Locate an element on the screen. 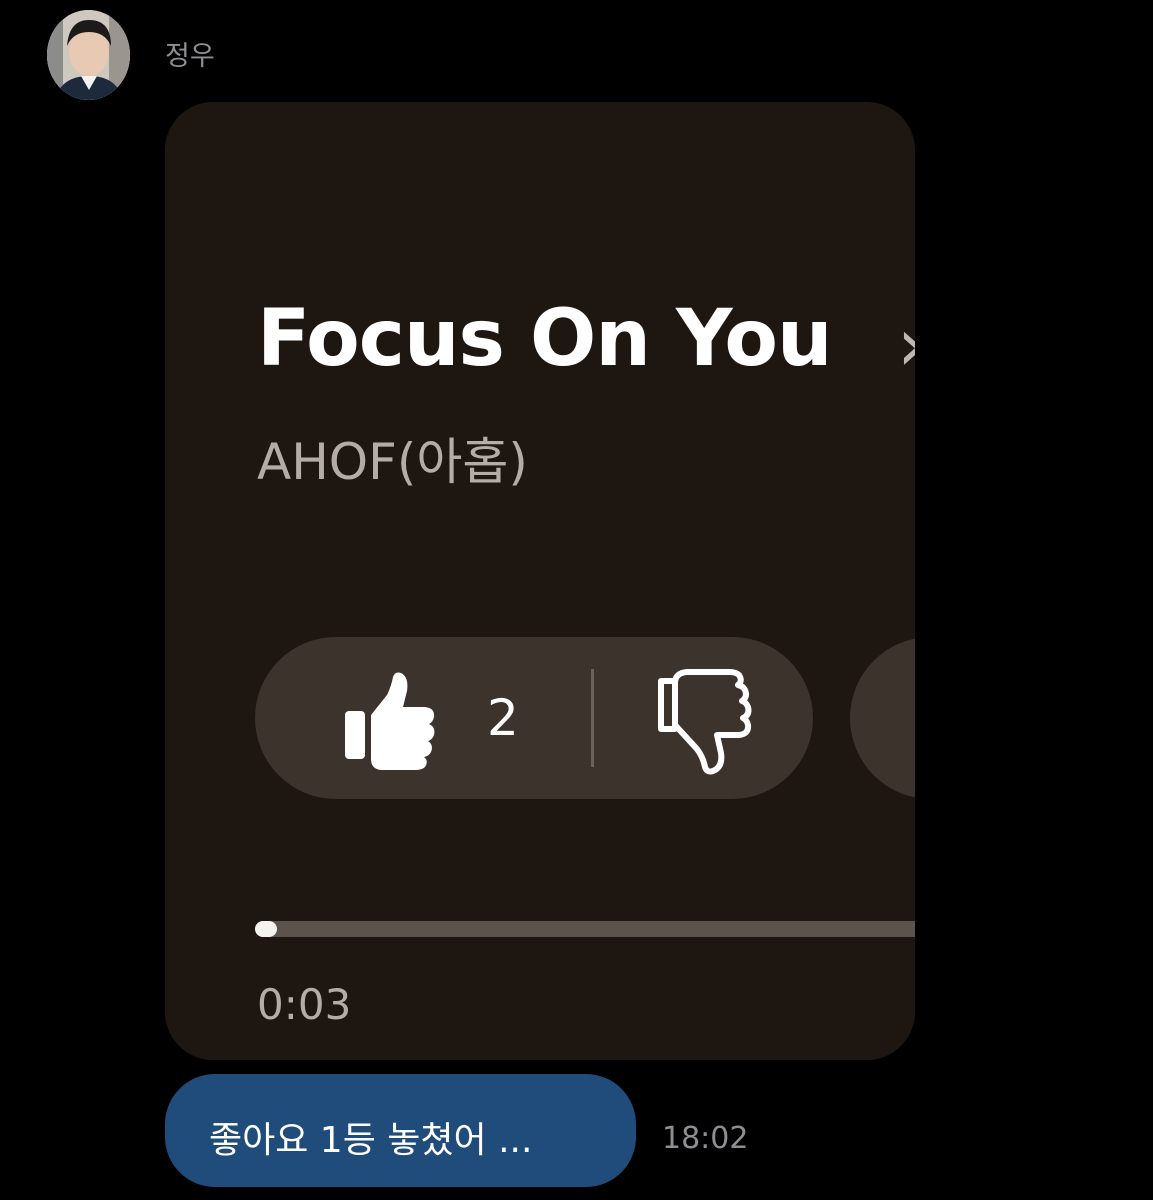 Image resolution: width=1153 pixels, height=1200 pixels. avatar-photo is located at coordinates (88, 55).